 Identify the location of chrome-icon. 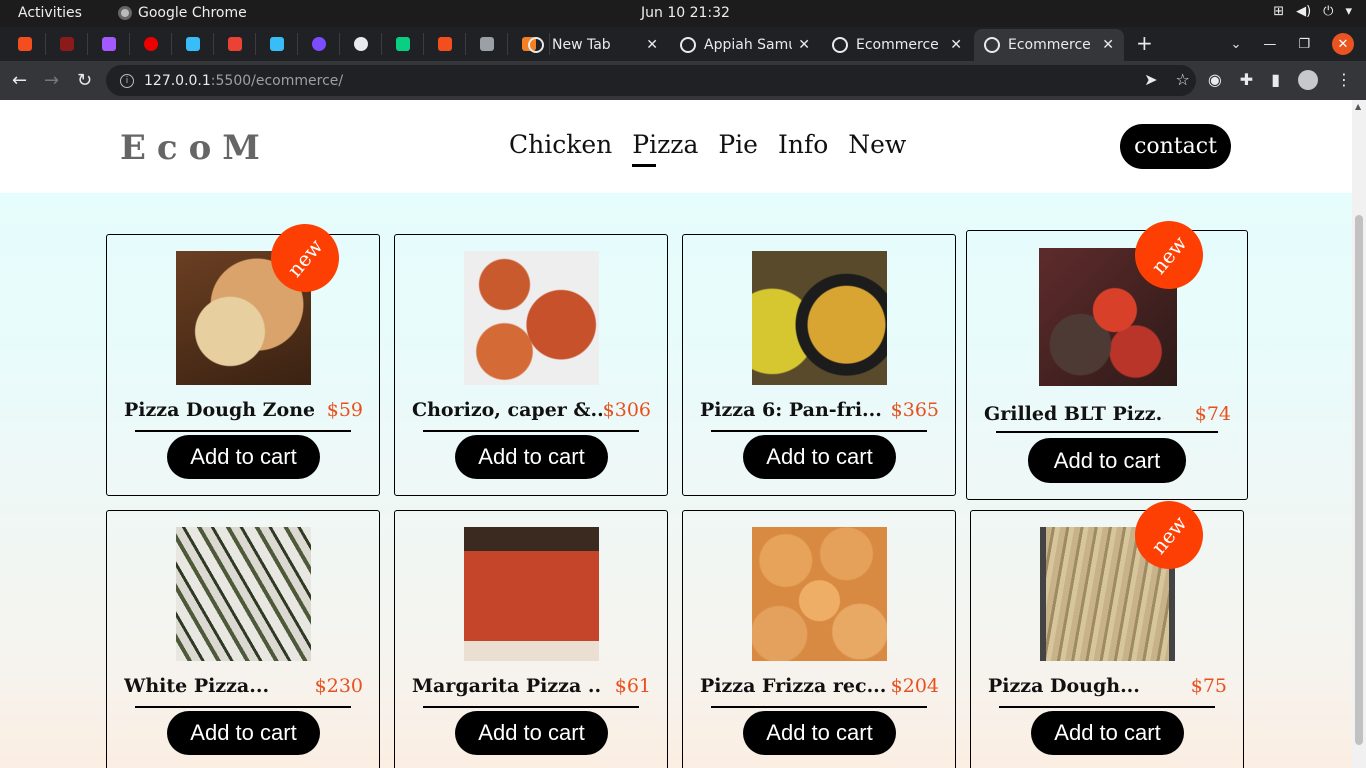
(125, 13).